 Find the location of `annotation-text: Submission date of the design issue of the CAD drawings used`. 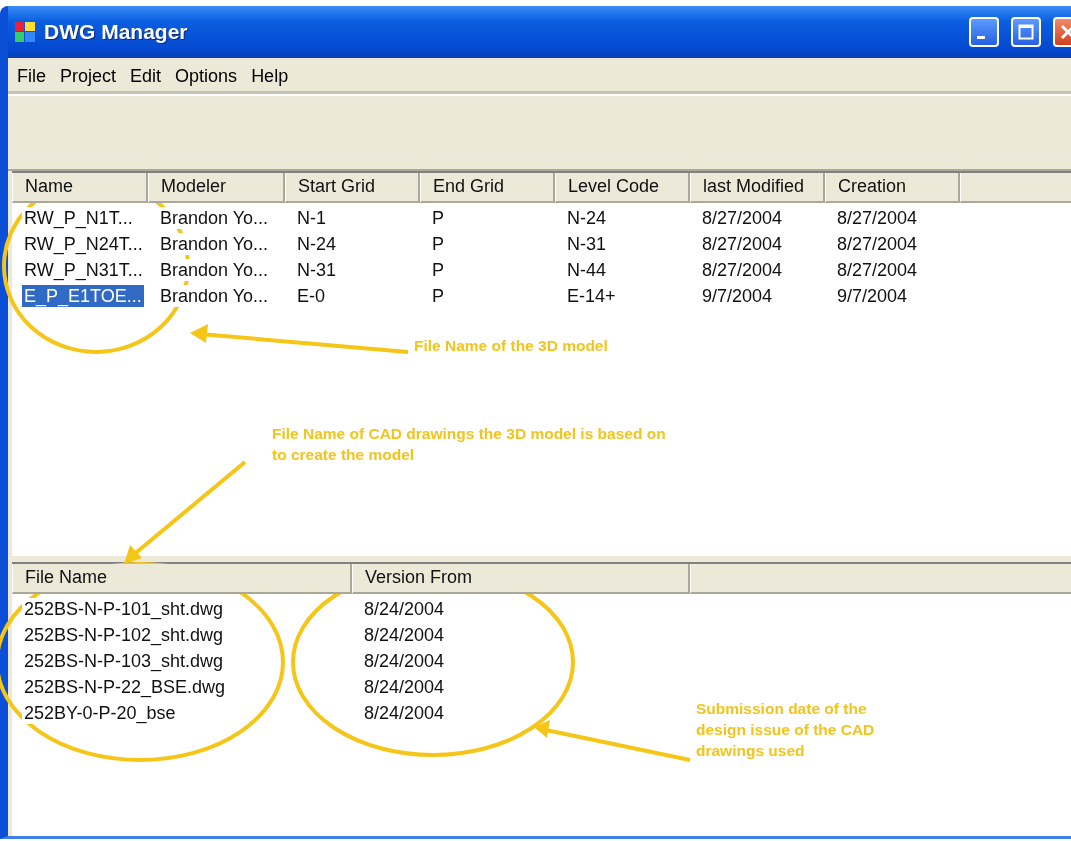

annotation-text: Submission date of the design issue of the CAD drawings used is located at coordinates (786, 730).